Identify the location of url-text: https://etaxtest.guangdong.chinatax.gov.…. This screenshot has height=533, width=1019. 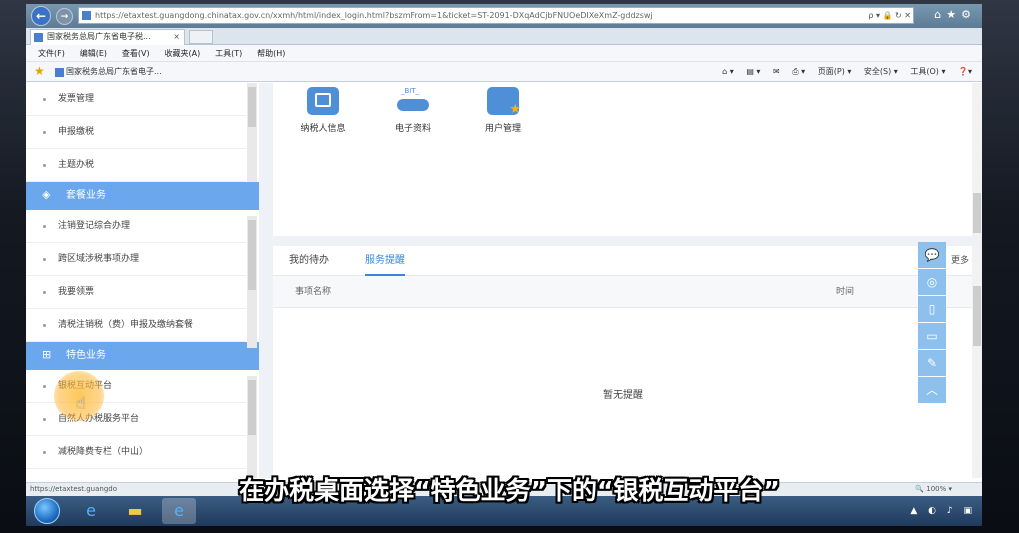
(374, 15).